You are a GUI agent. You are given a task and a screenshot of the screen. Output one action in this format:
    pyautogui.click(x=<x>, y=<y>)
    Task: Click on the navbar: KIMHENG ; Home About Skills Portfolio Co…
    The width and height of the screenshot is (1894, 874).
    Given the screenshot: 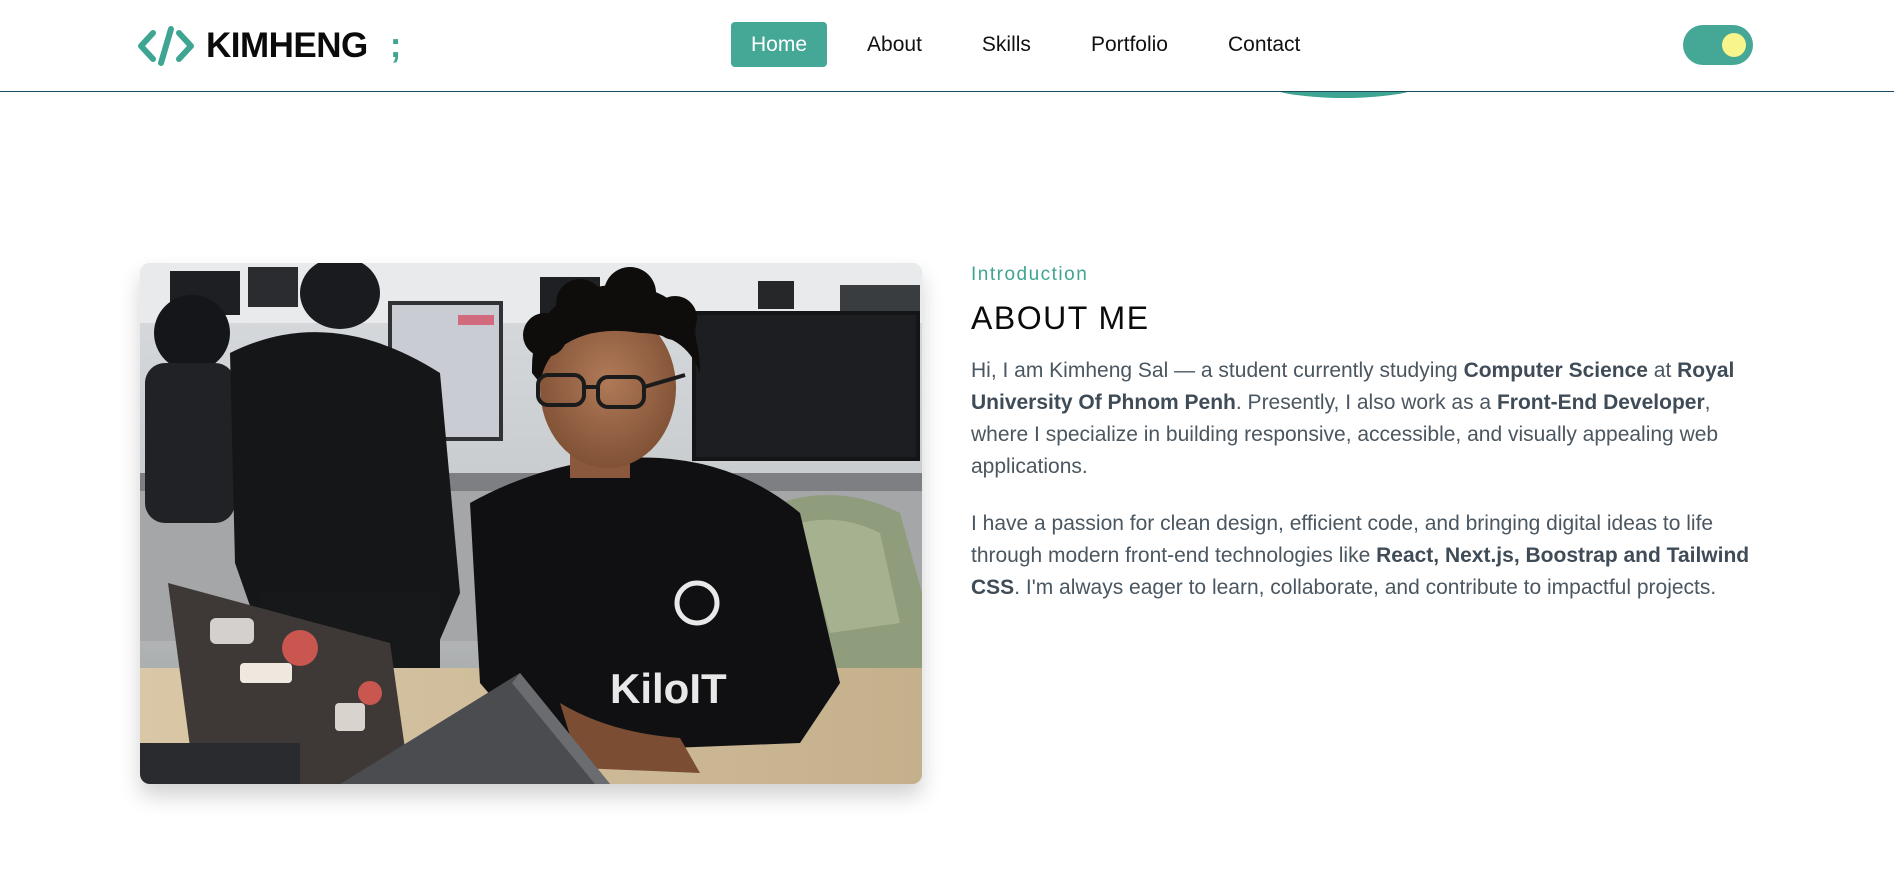 What is the action you would take?
    pyautogui.click(x=947, y=46)
    